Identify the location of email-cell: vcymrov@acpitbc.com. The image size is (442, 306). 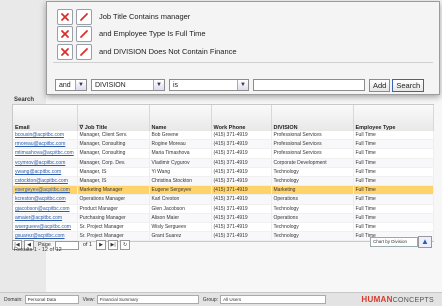
(45, 163).